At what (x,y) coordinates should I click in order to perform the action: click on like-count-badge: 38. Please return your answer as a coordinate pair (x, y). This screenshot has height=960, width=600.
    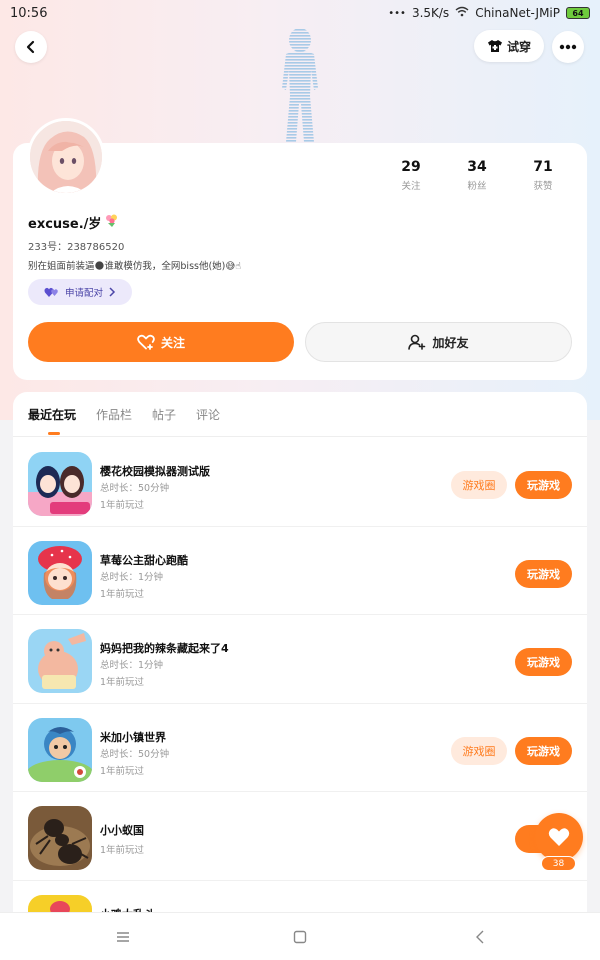
    Looking at the image, I should click on (558, 863).